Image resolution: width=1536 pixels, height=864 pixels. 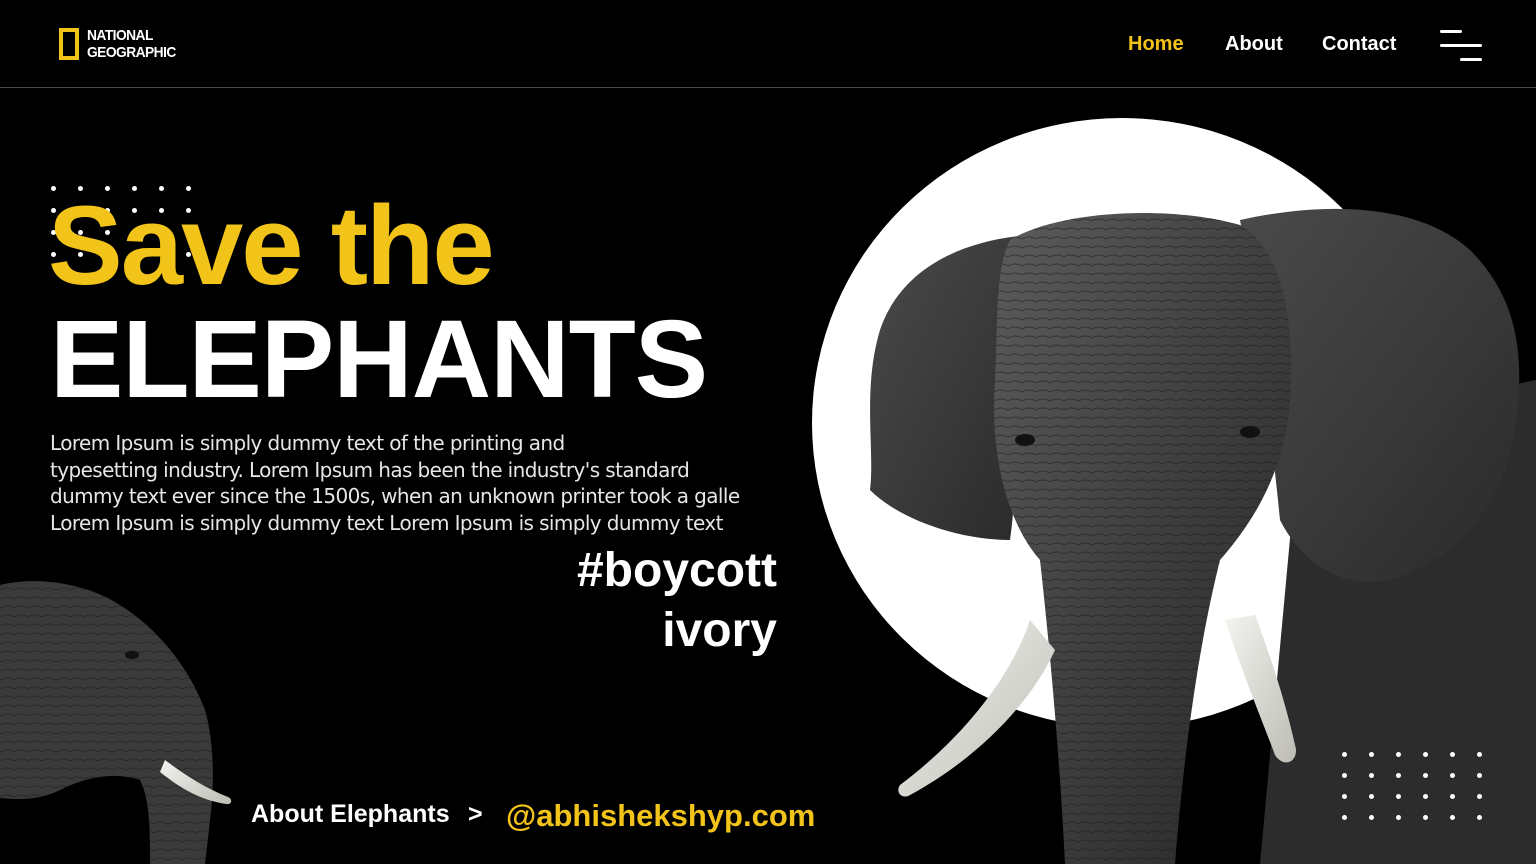 What do you see at coordinates (475, 814) in the screenshot?
I see `chevron-right-icon: >` at bounding box center [475, 814].